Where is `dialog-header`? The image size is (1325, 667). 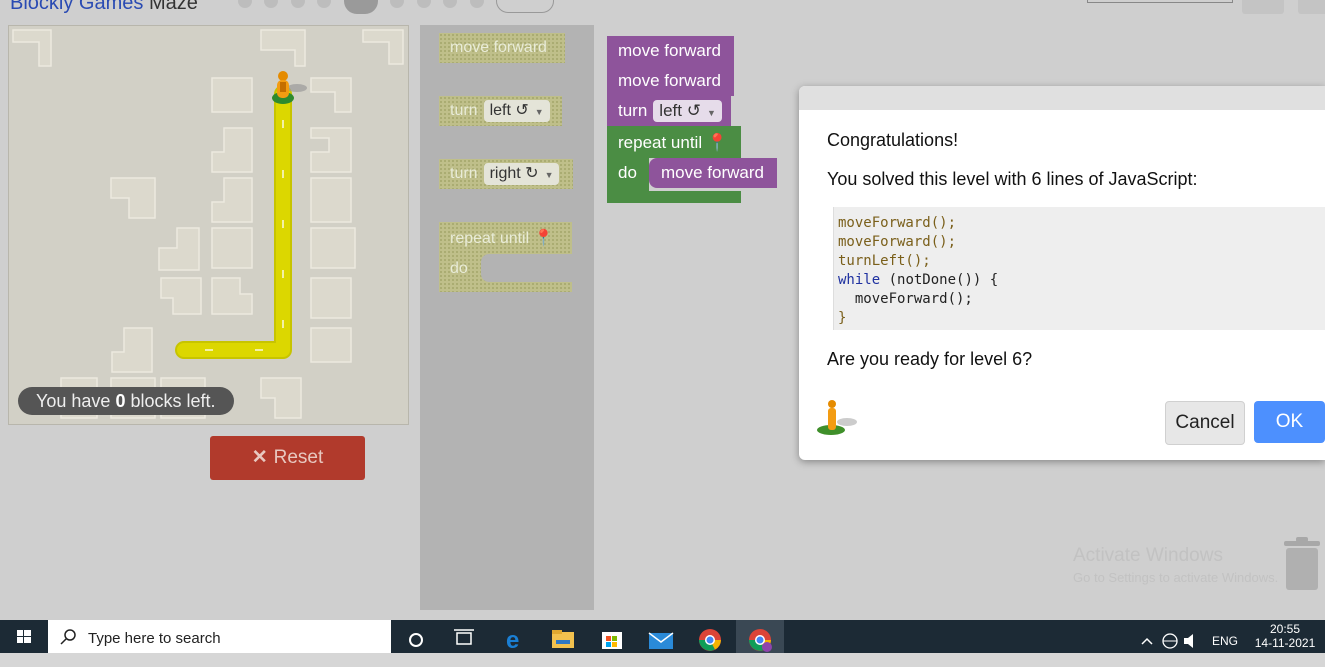 dialog-header is located at coordinates (1062, 98).